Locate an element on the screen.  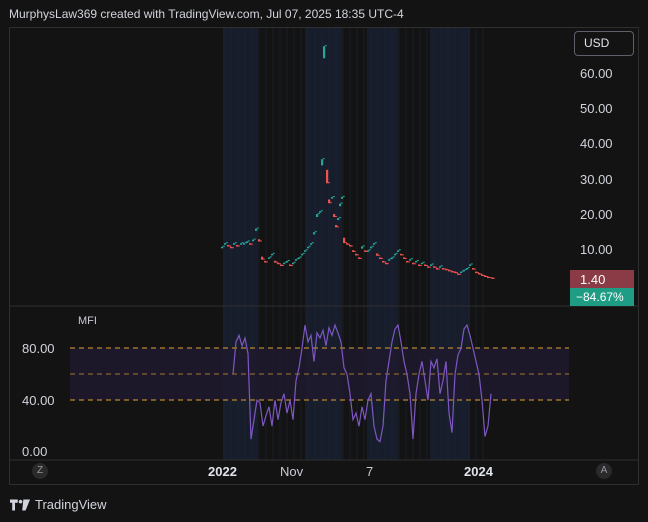
time-axis: 2022 Nov 7 2024 is located at coordinates (351, 471).